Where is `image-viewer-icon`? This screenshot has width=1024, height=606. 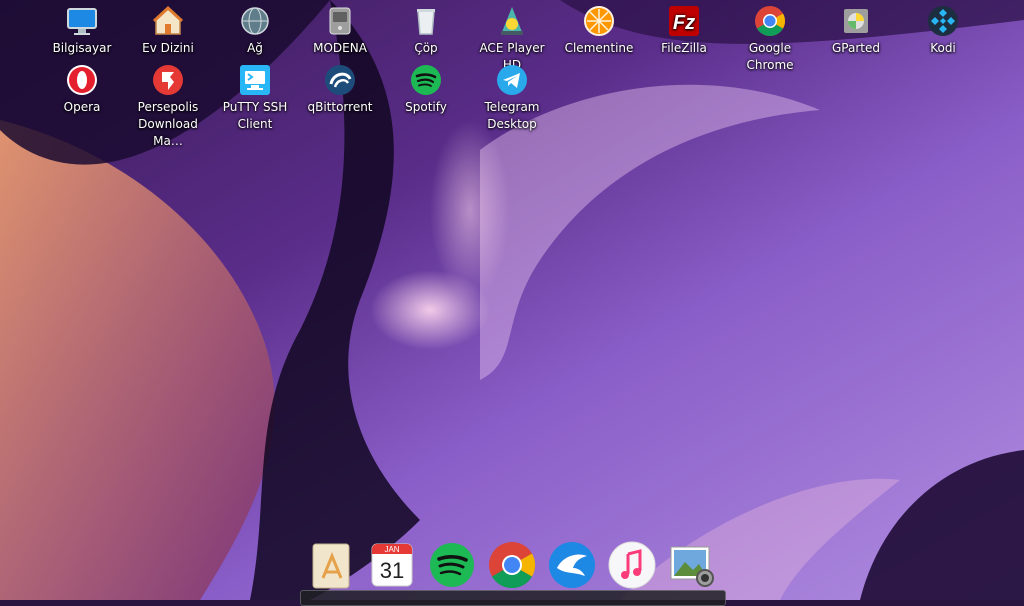 image-viewer-icon is located at coordinates (692, 566).